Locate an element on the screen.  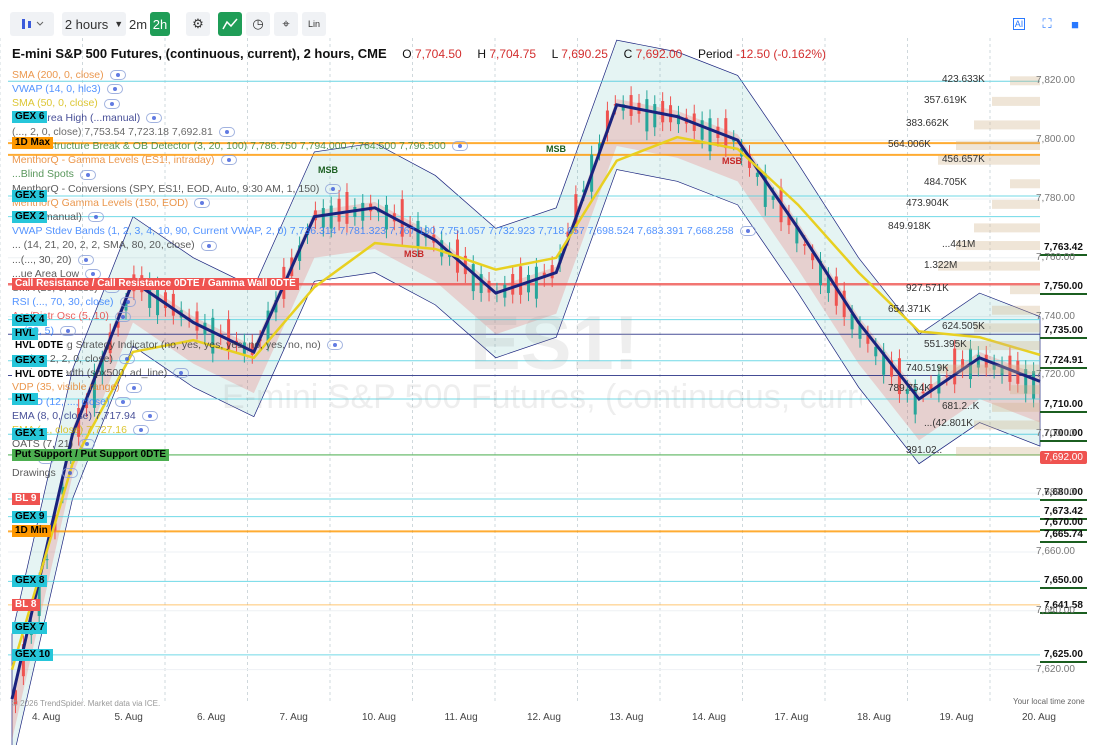
legend-item: MenthorQ - Gamma Levels (ES1!, intraday) is located at coordinates (124, 160).